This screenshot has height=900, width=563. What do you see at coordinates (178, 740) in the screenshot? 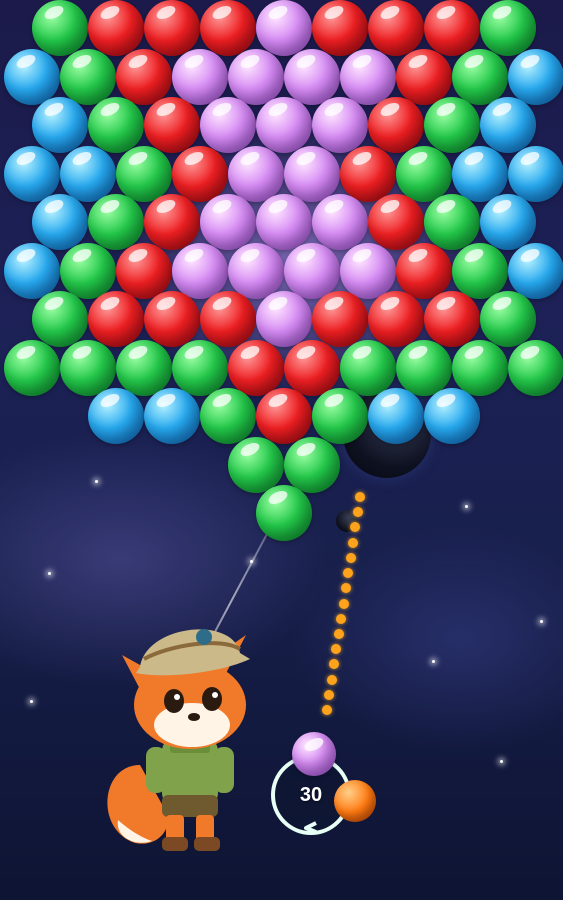
I see `fox-mascot` at bounding box center [178, 740].